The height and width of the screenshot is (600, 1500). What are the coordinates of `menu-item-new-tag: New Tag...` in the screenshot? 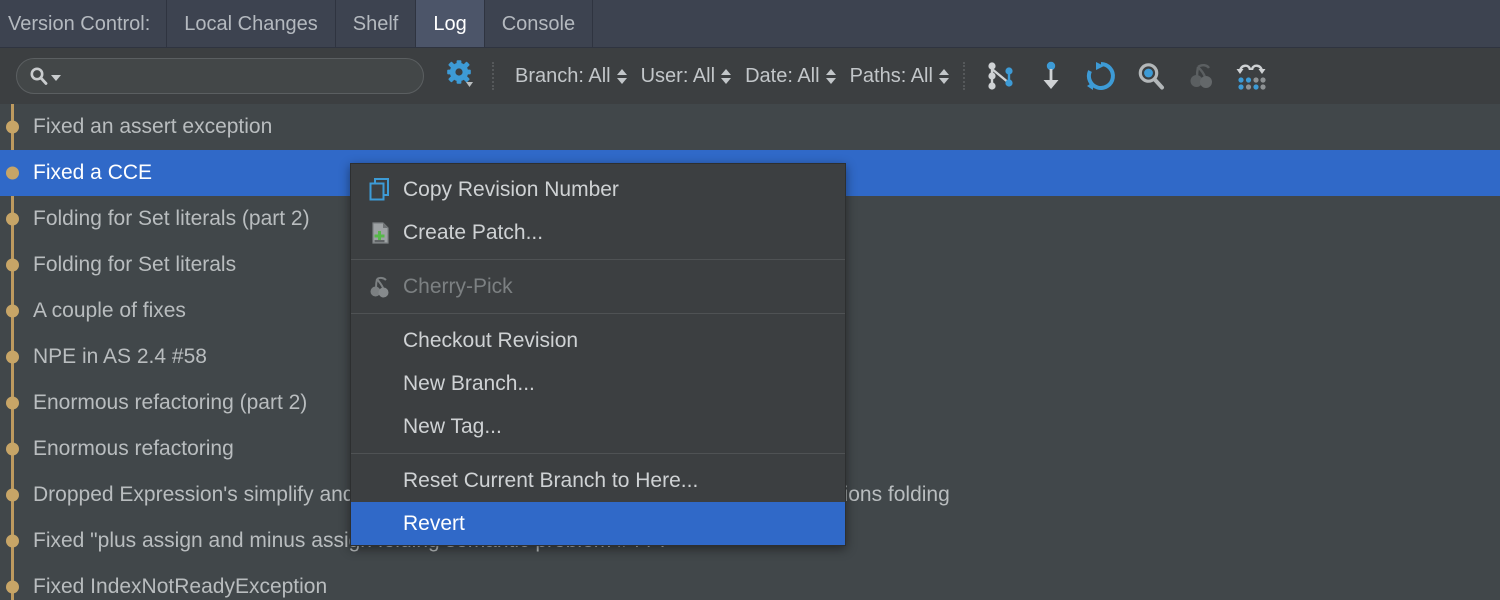 It's located at (598, 426).